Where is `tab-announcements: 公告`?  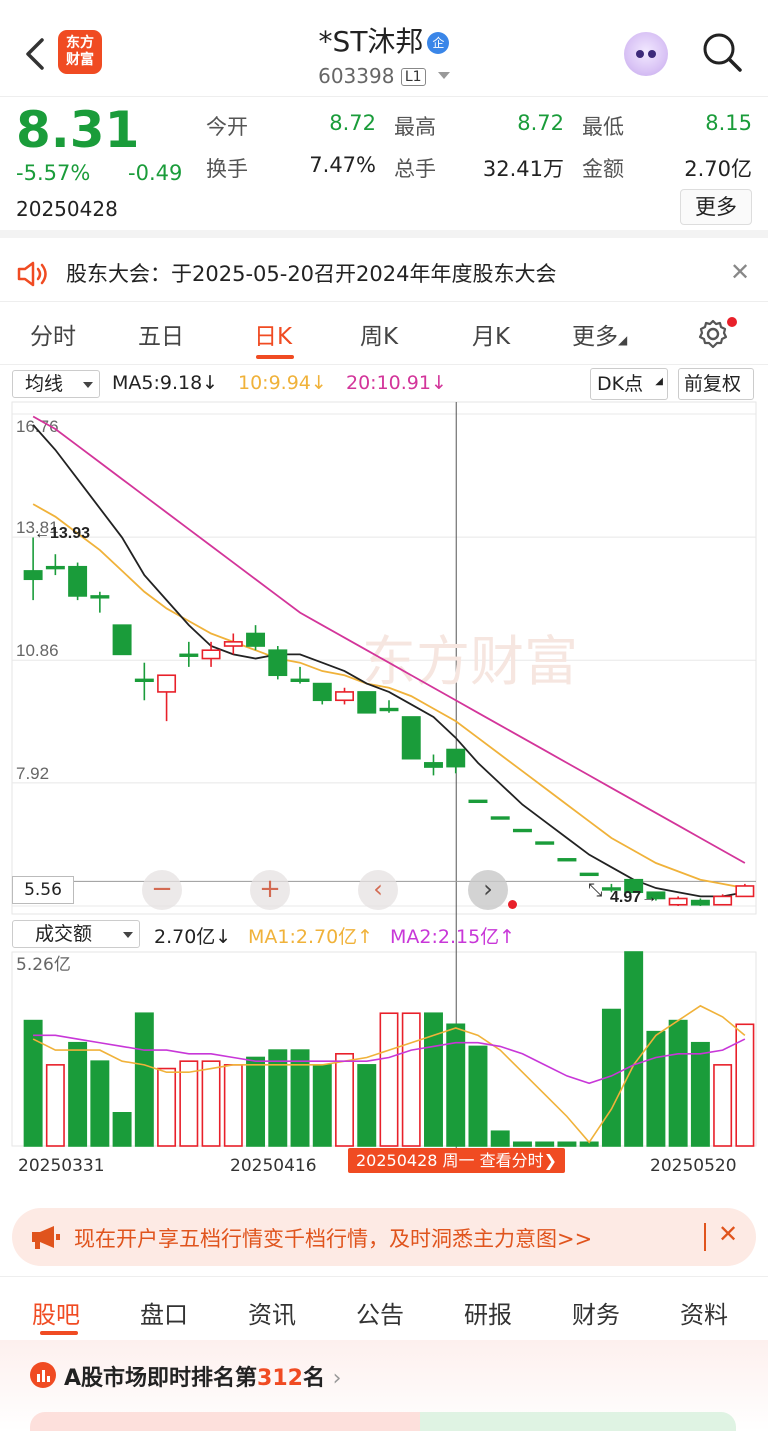 tab-announcements: 公告 is located at coordinates (380, 1312).